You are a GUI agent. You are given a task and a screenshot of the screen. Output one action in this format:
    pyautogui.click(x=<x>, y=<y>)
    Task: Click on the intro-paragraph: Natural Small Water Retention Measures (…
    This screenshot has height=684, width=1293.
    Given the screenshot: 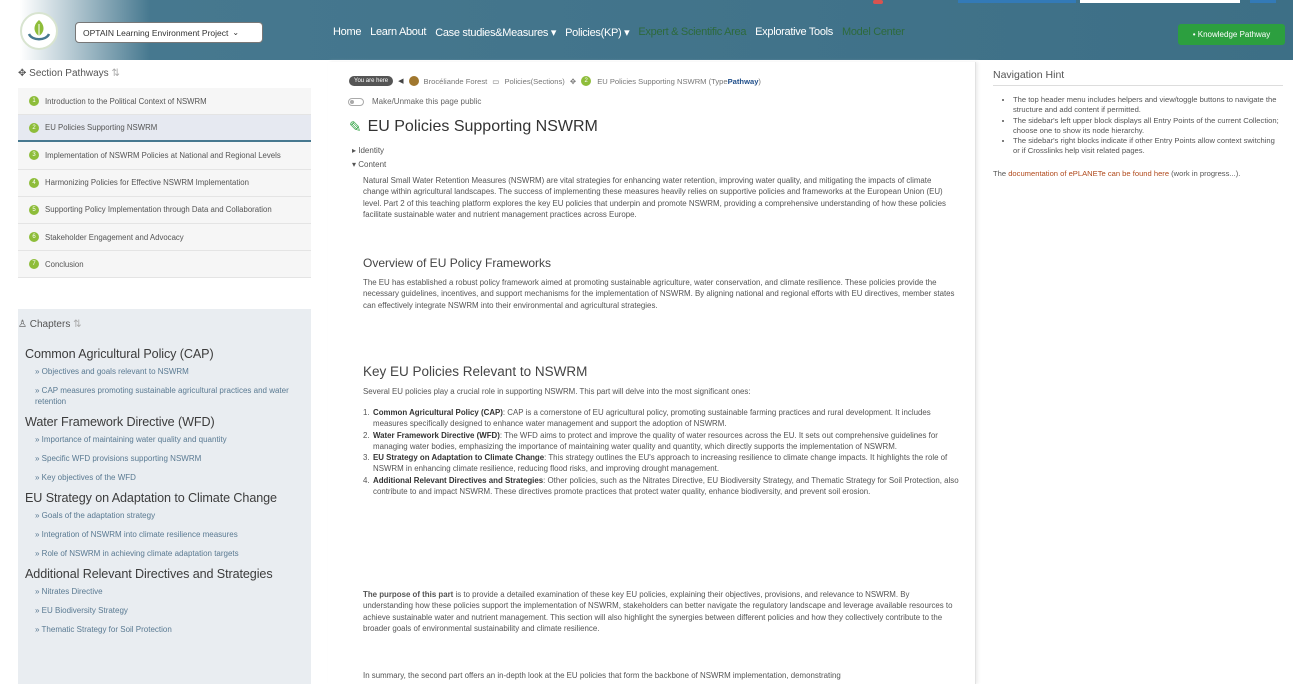 What is the action you would take?
    pyautogui.click(x=654, y=197)
    